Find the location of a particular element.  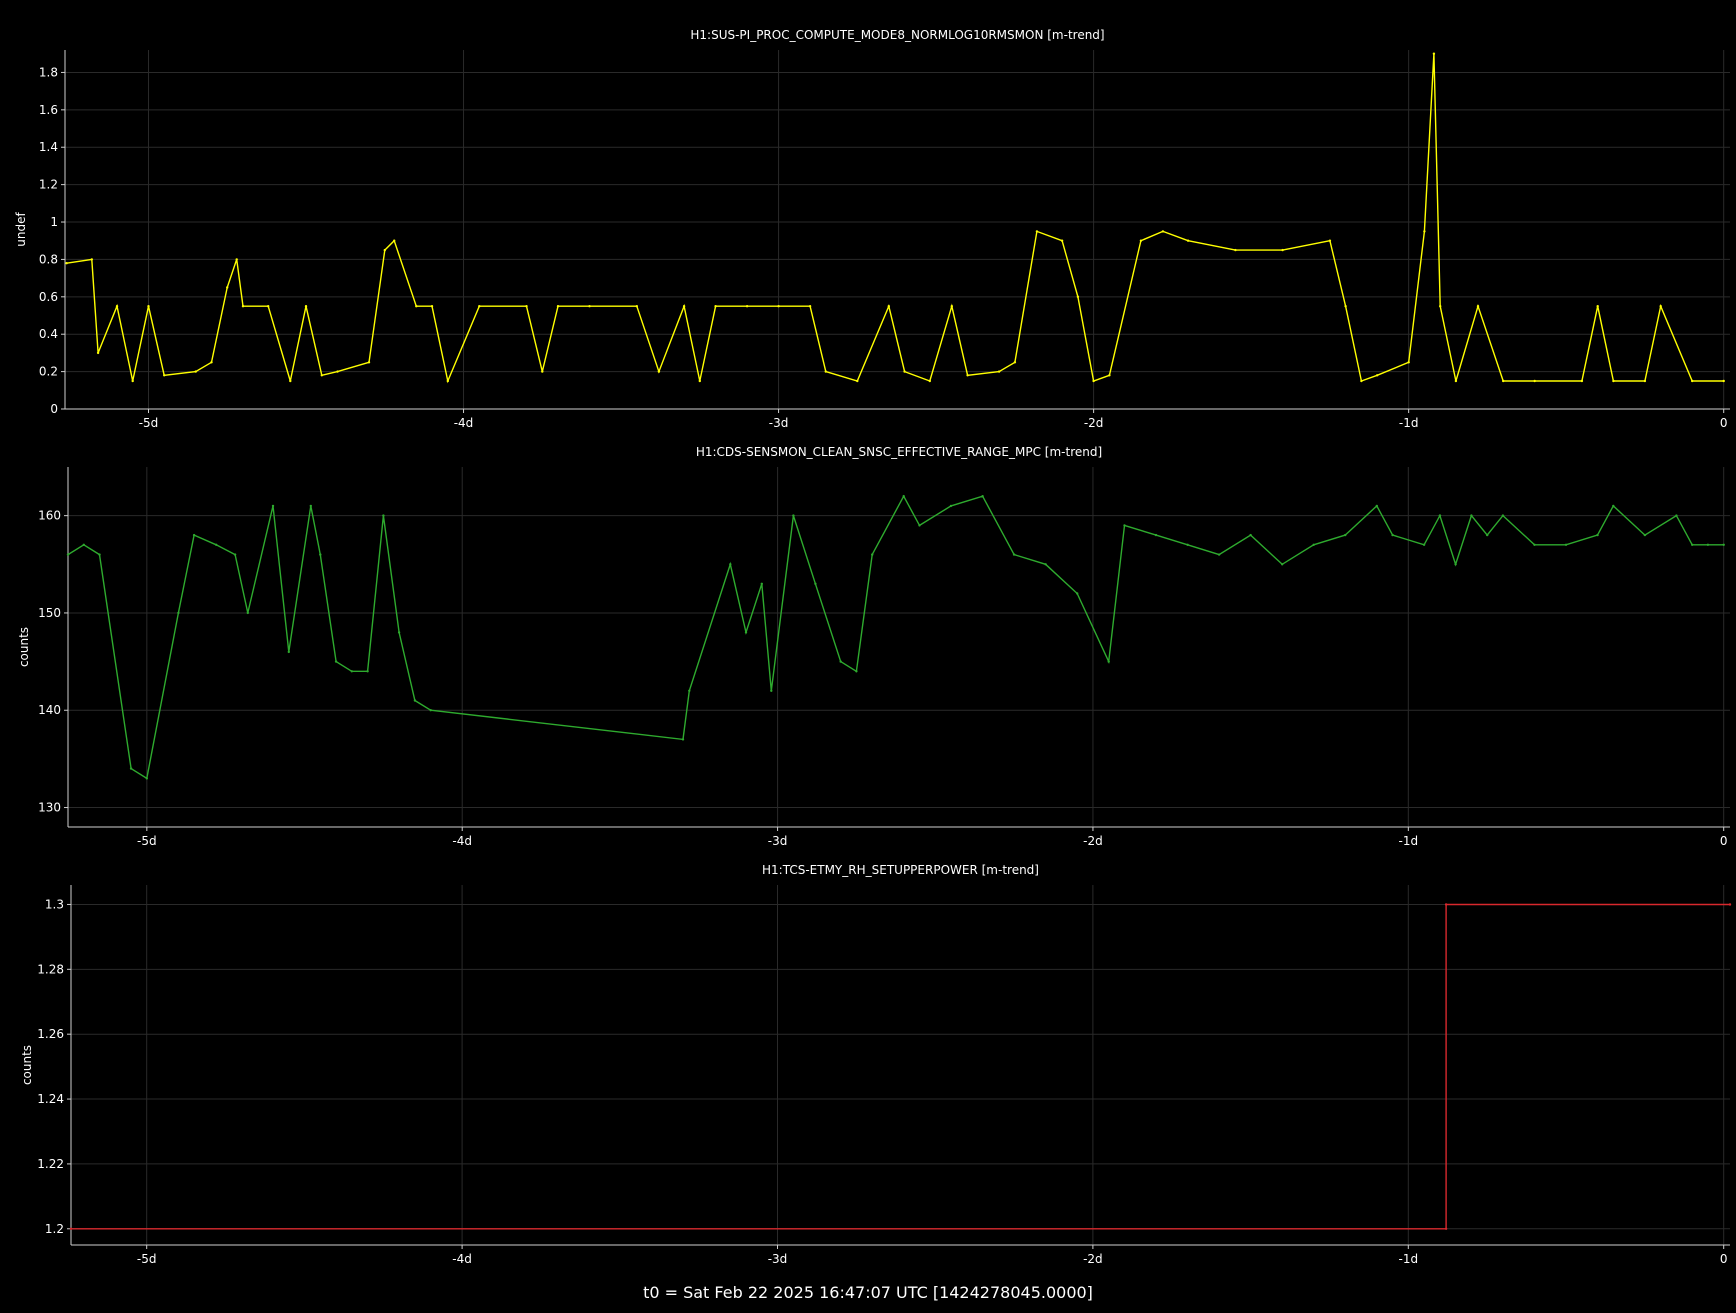

panel-1-y-tick-6: 1.2 is located at coordinates (48, 185).